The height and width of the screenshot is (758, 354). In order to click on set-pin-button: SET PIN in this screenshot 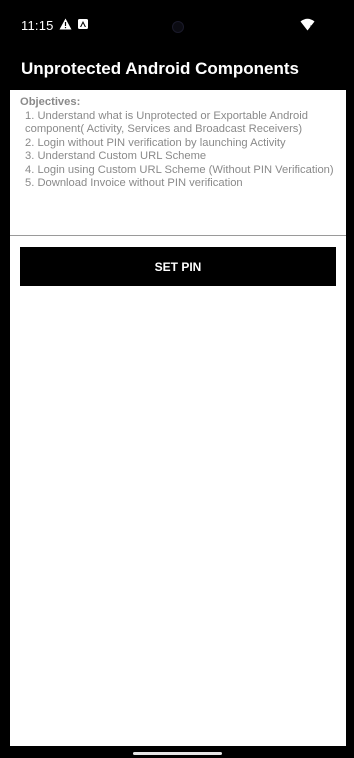, I will do `click(178, 266)`.